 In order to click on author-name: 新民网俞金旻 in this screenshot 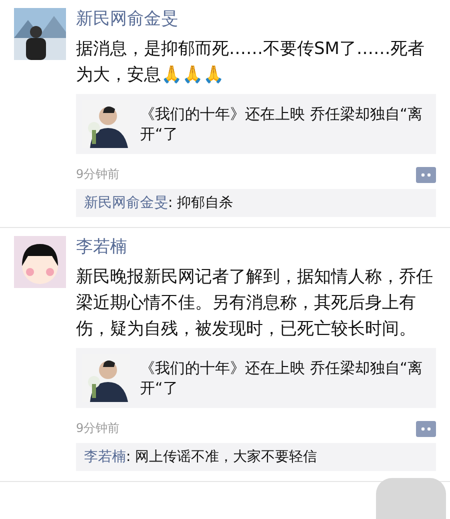, I will do `click(256, 19)`.